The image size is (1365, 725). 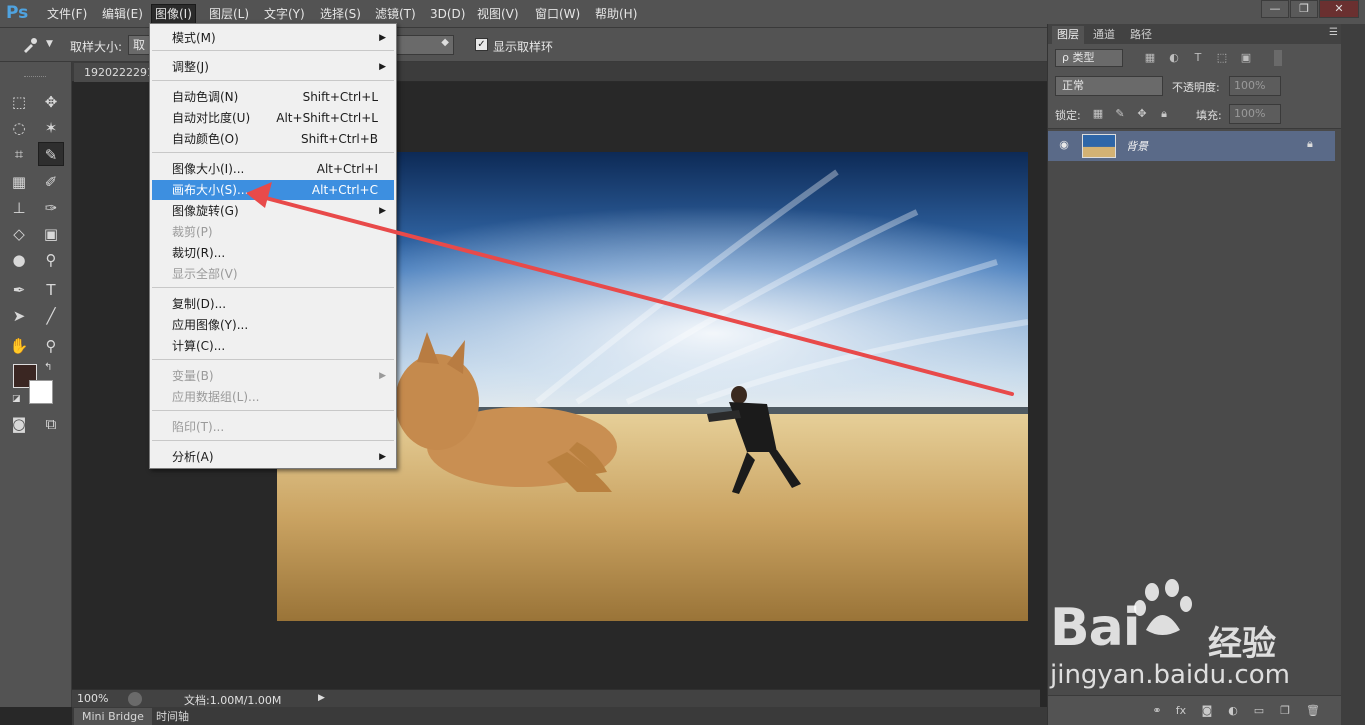 What do you see at coordinates (273, 118) in the screenshot?
I see `menu-item-auto-contrast: 自动对比度(U) Alt+Shift+Ctrl+L` at bounding box center [273, 118].